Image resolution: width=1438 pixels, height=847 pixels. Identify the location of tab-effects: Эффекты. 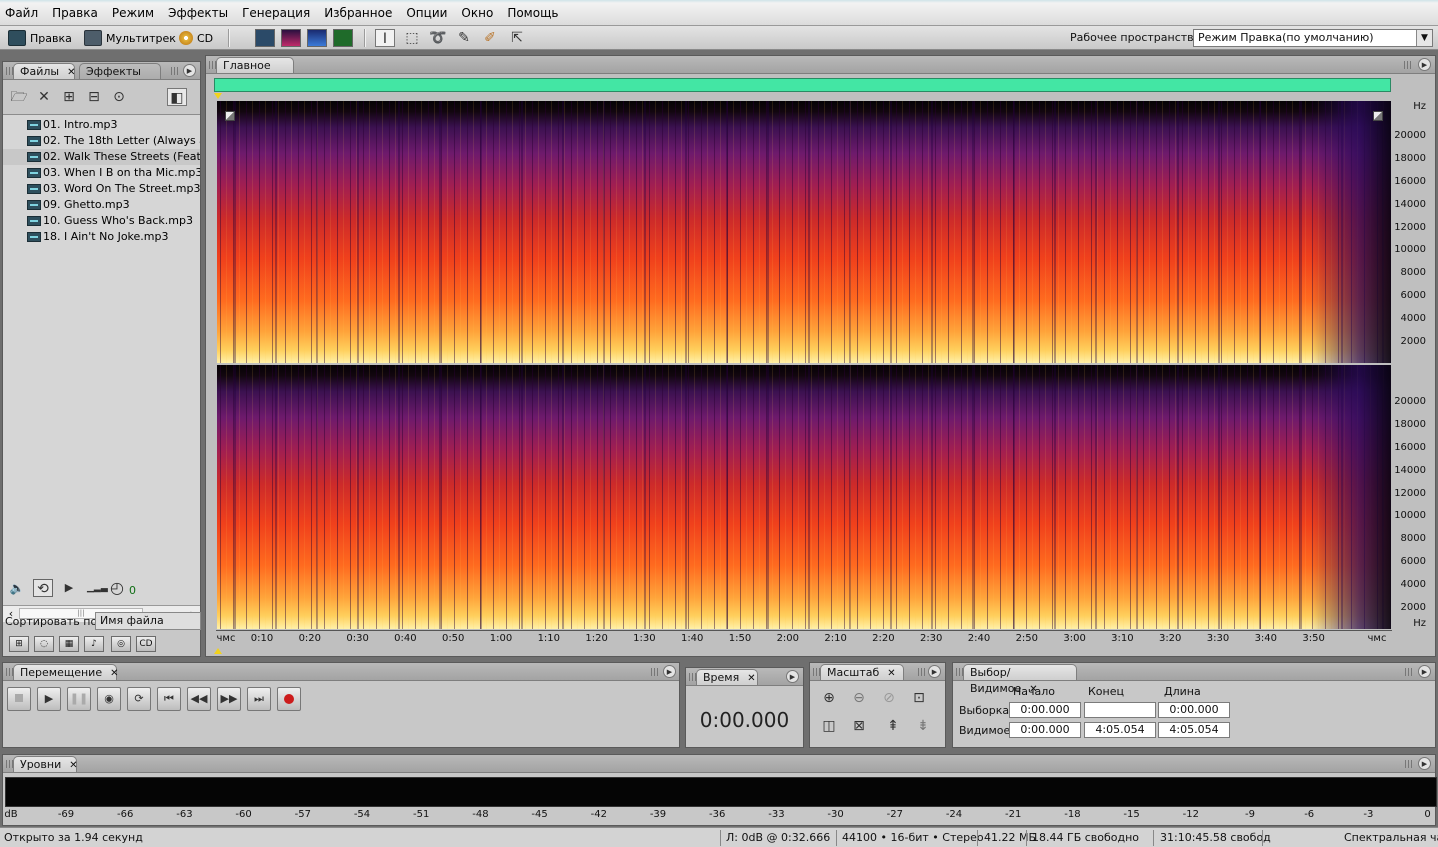
(120, 71).